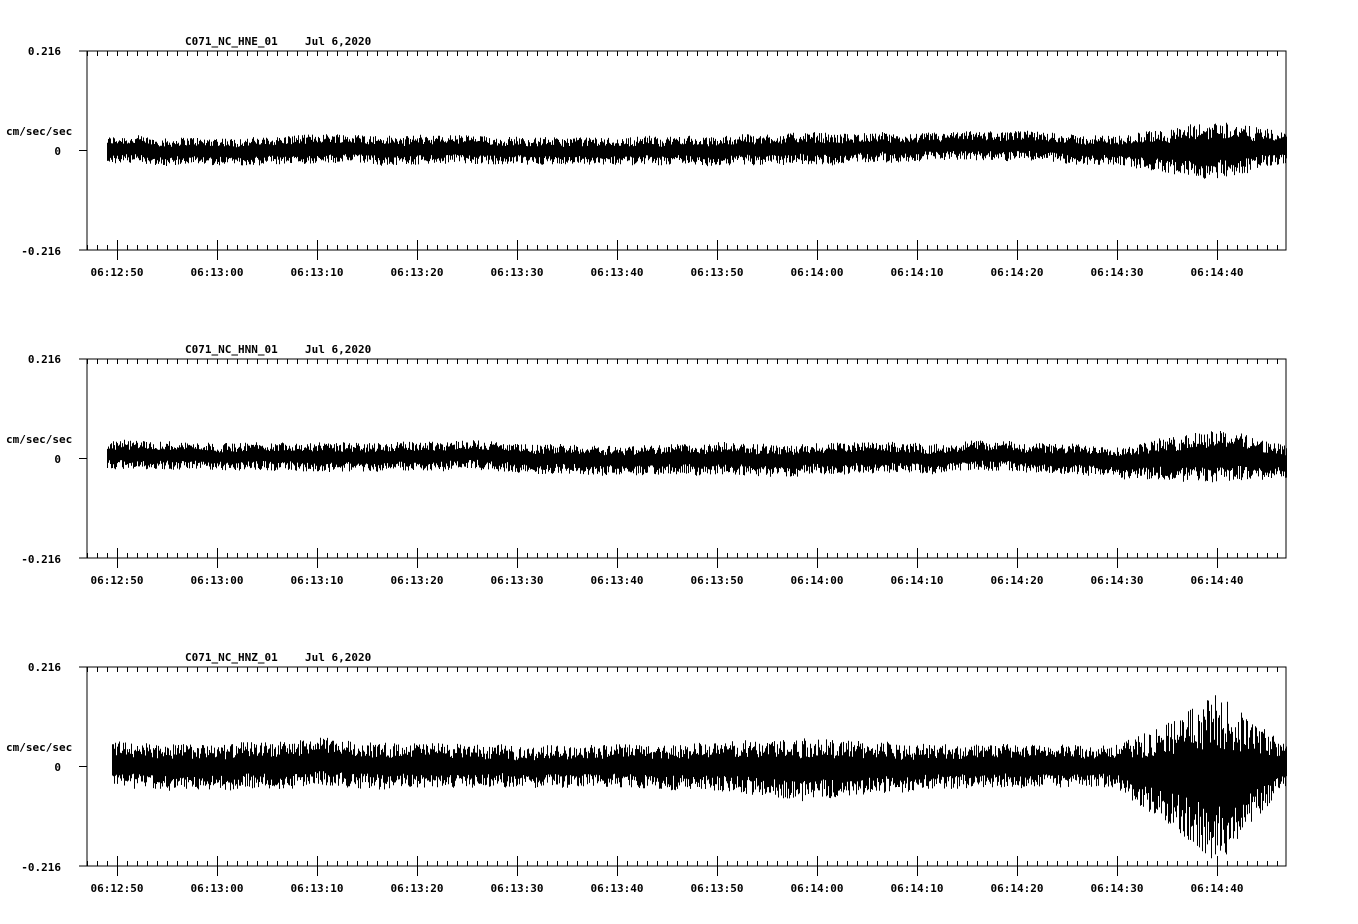 The height and width of the screenshot is (924, 1358). Describe the element at coordinates (231, 657) in the screenshot. I see `panel-title: C071_NC_HNZ_01` at that location.